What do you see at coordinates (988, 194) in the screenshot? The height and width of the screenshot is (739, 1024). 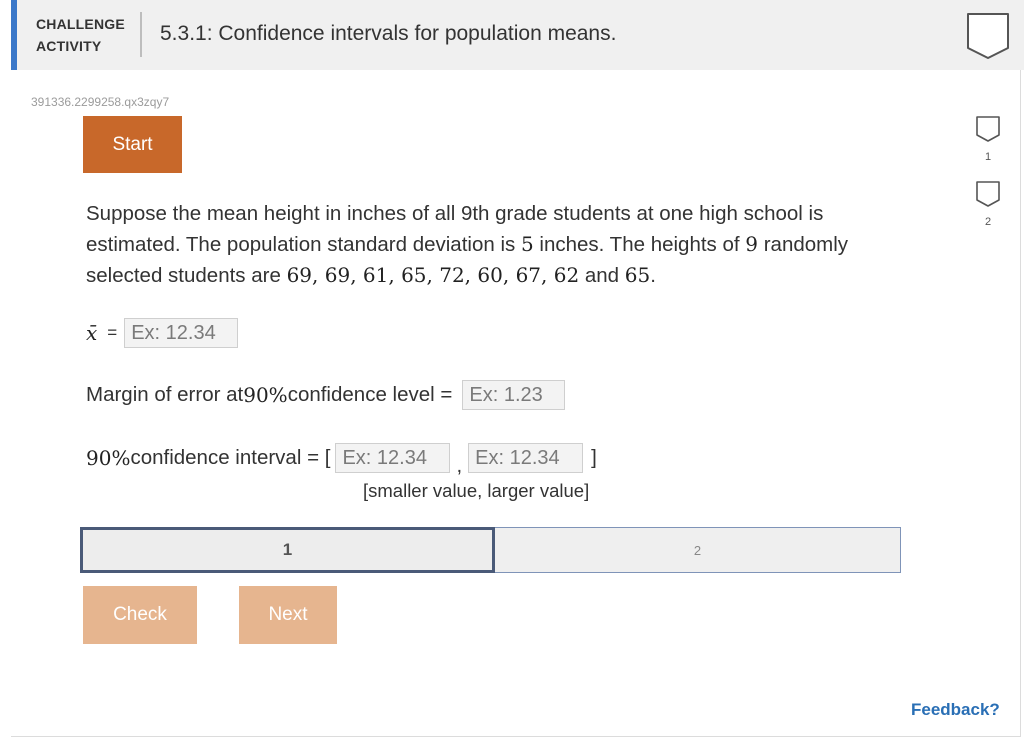 I see `level-2-badge-icon` at bounding box center [988, 194].